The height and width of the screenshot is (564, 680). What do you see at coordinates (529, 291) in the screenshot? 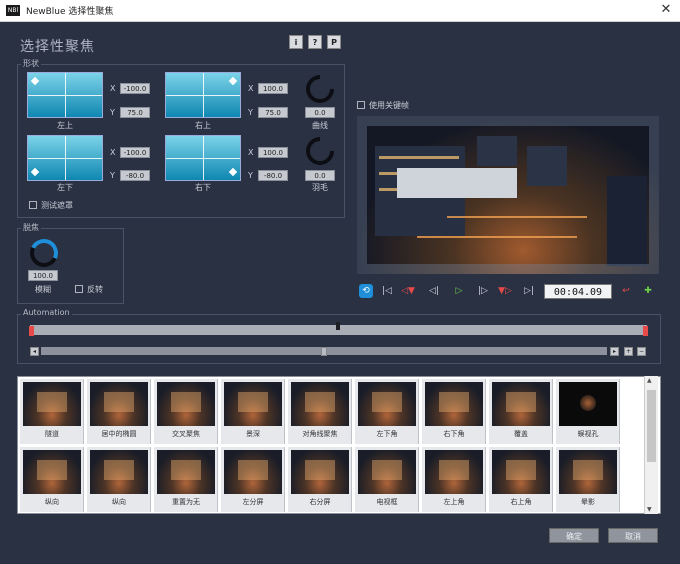
I see `go-to-end-button: ▷|` at bounding box center [529, 291].